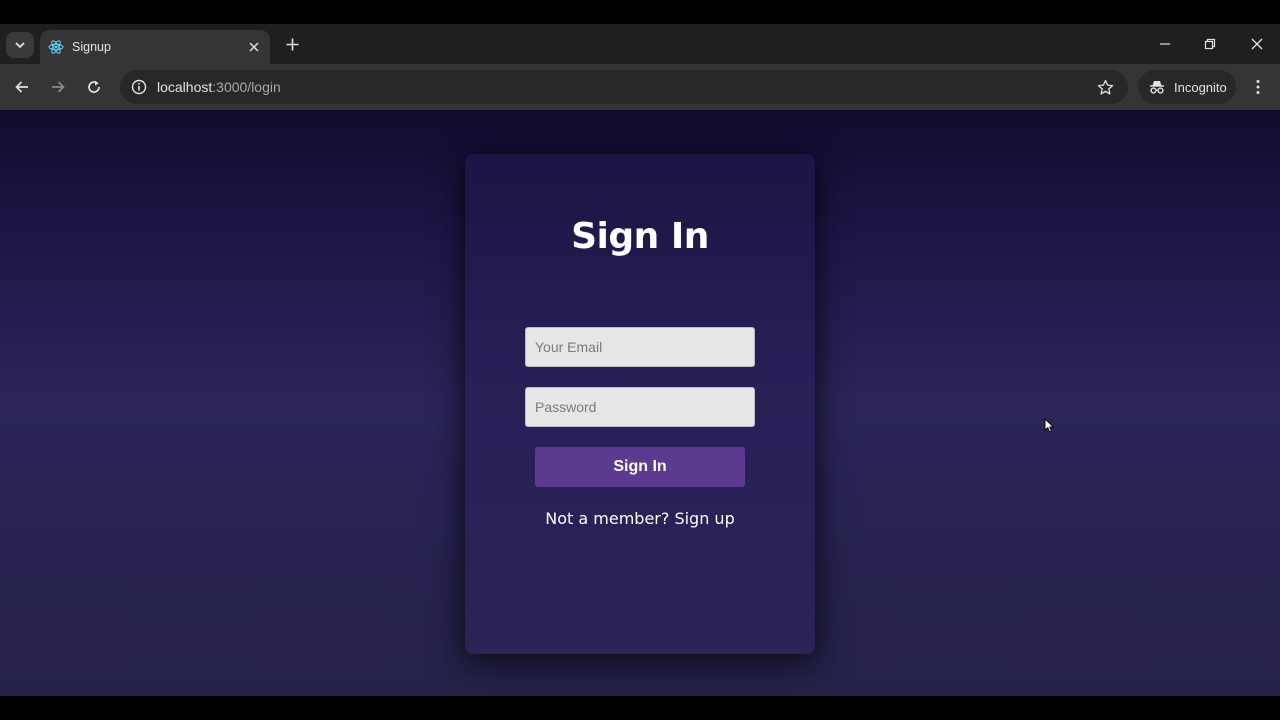 The width and height of the screenshot is (1280, 720). I want to click on window-close-button, so click(1257, 44).